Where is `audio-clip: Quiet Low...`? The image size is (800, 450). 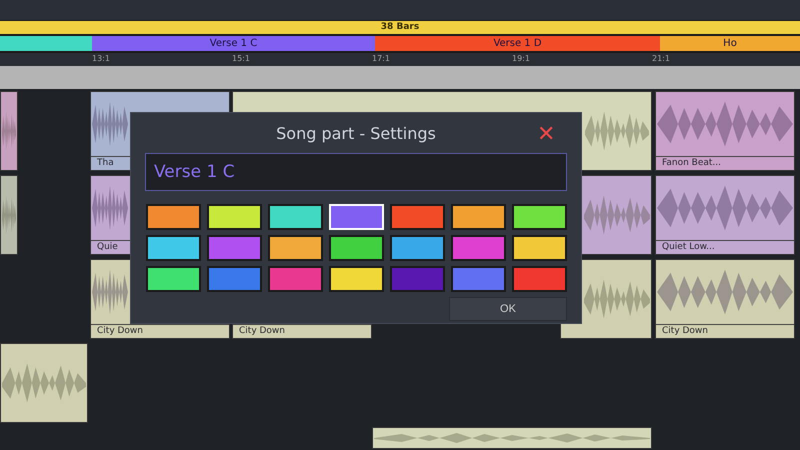 audio-clip: Quiet Low... is located at coordinates (725, 215).